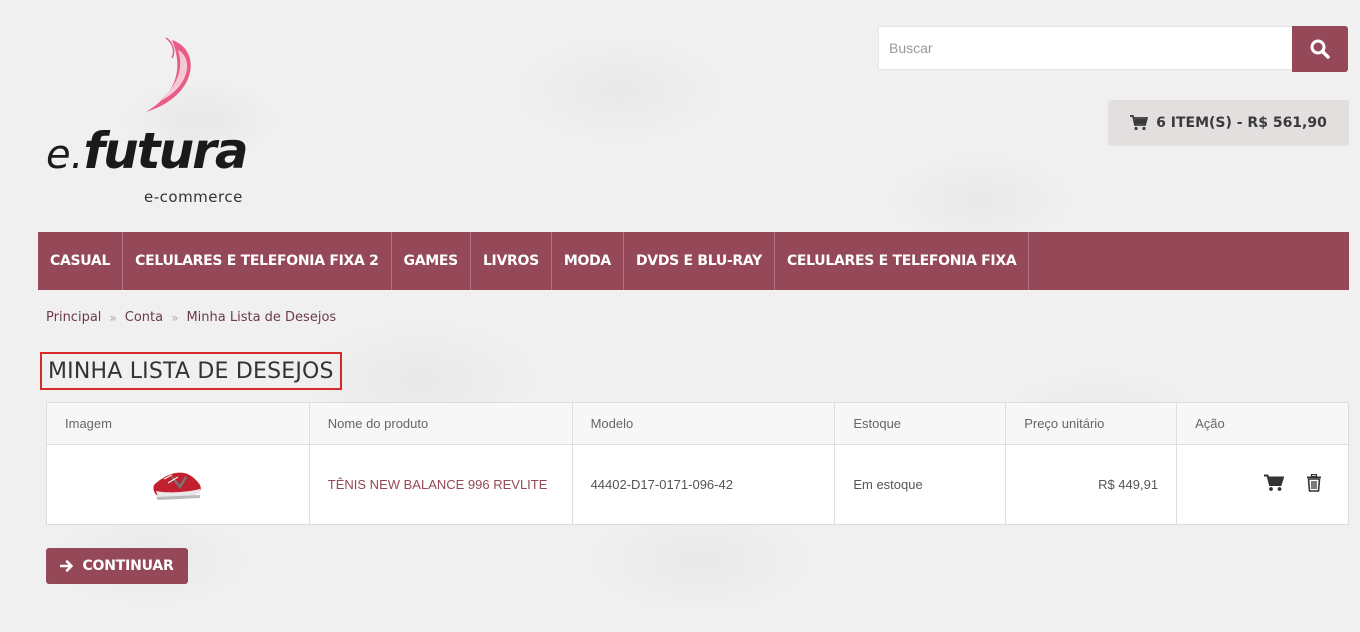 The height and width of the screenshot is (632, 1360). What do you see at coordinates (588, 261) in the screenshot?
I see `nav-item-moda: MODA` at bounding box center [588, 261].